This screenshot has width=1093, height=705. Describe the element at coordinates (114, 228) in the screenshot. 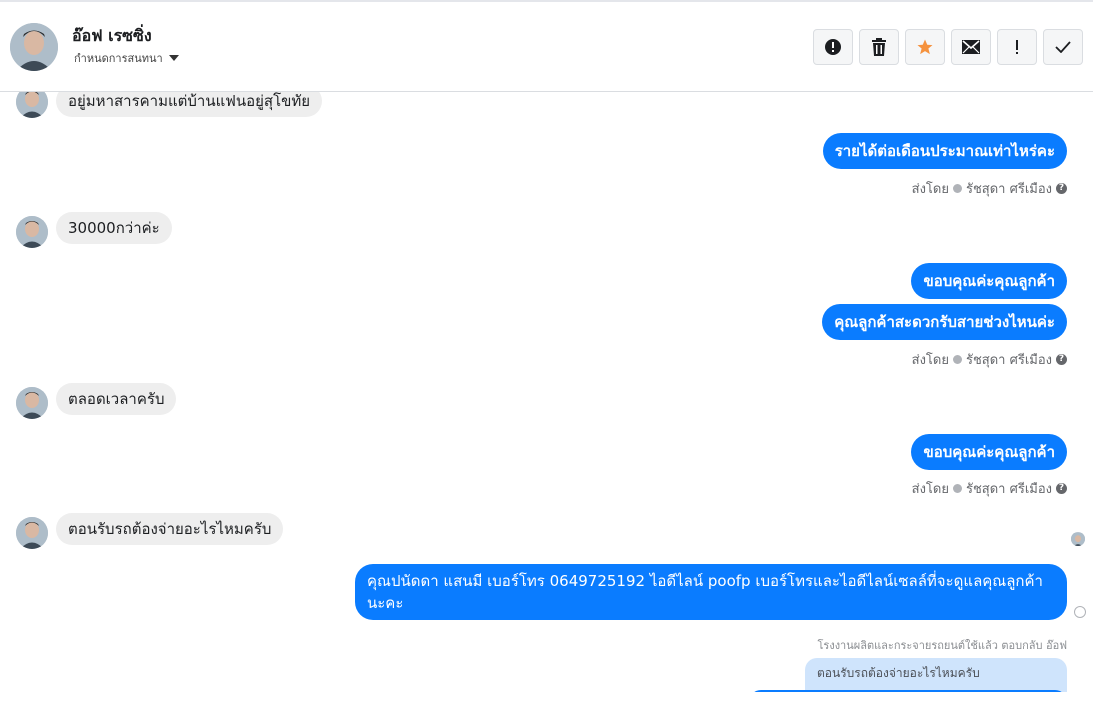

I see `incoming-message: 30000กว่าค่ะ` at that location.